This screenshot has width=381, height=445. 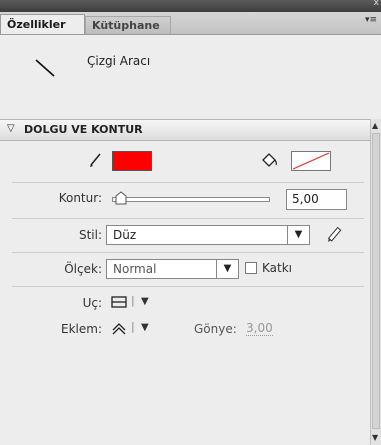 I want to click on scroll-down-icon: ▼, so click(x=375, y=437).